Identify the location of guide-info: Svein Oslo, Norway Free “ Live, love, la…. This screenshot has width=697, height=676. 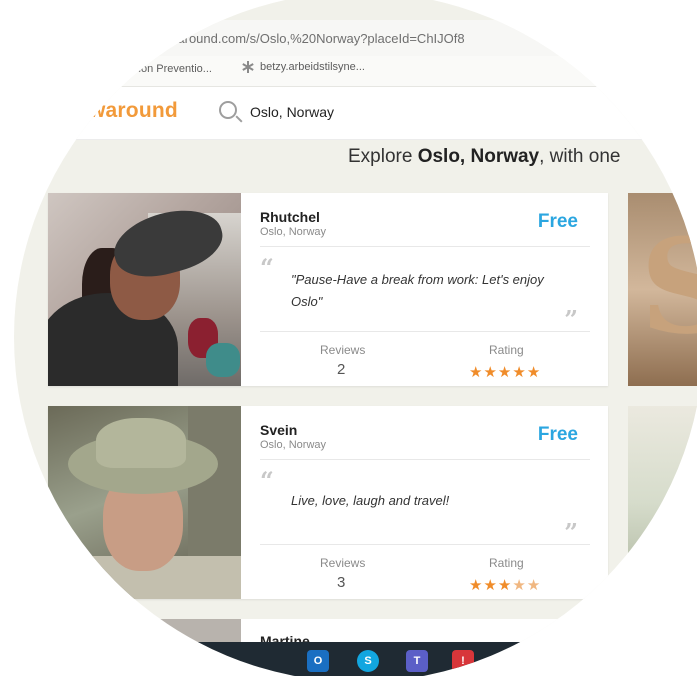
(425, 502).